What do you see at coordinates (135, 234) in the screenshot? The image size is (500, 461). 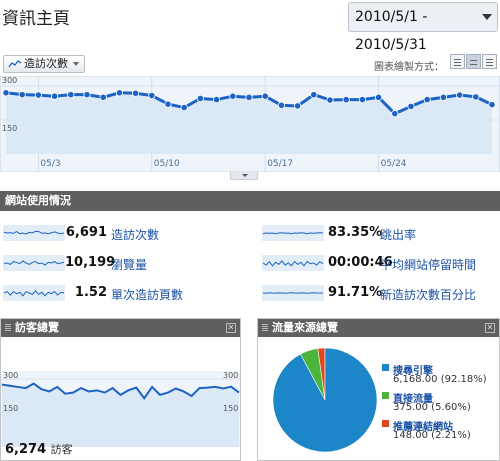 I see `stat-link: 造訪次數` at bounding box center [135, 234].